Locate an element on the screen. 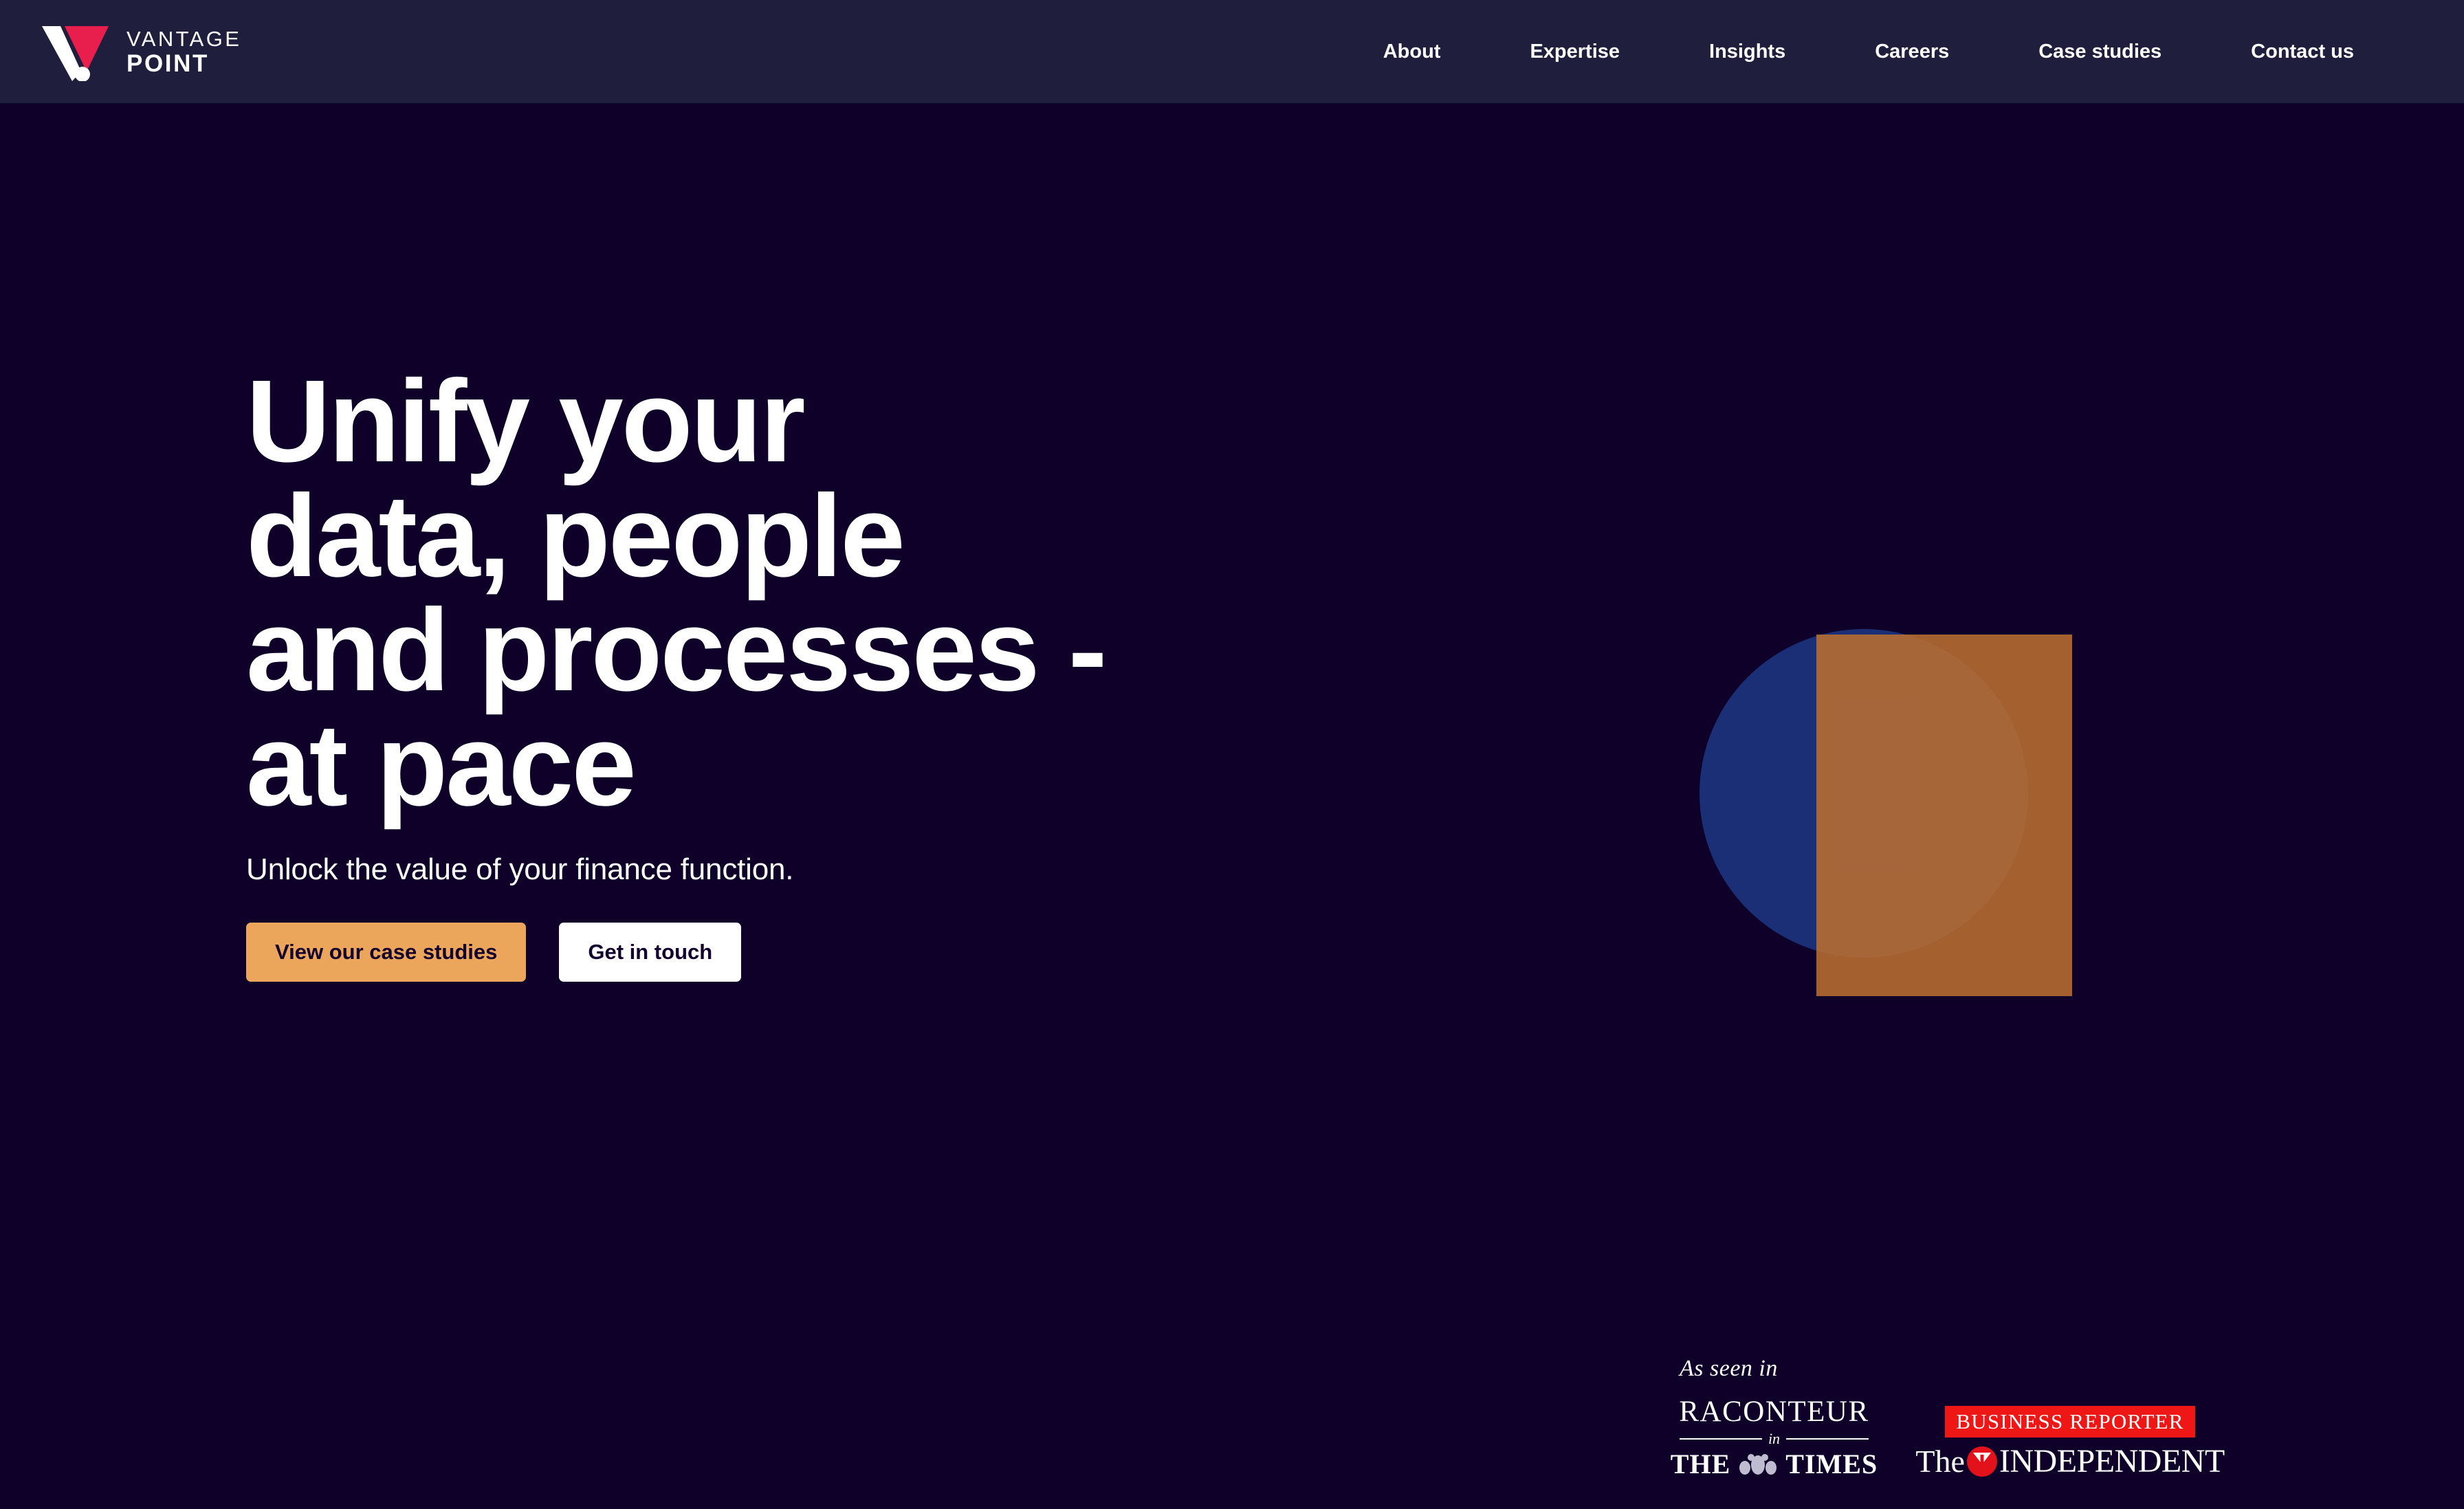  as-seen-in-label: As seen in is located at coordinates (1729, 1368).